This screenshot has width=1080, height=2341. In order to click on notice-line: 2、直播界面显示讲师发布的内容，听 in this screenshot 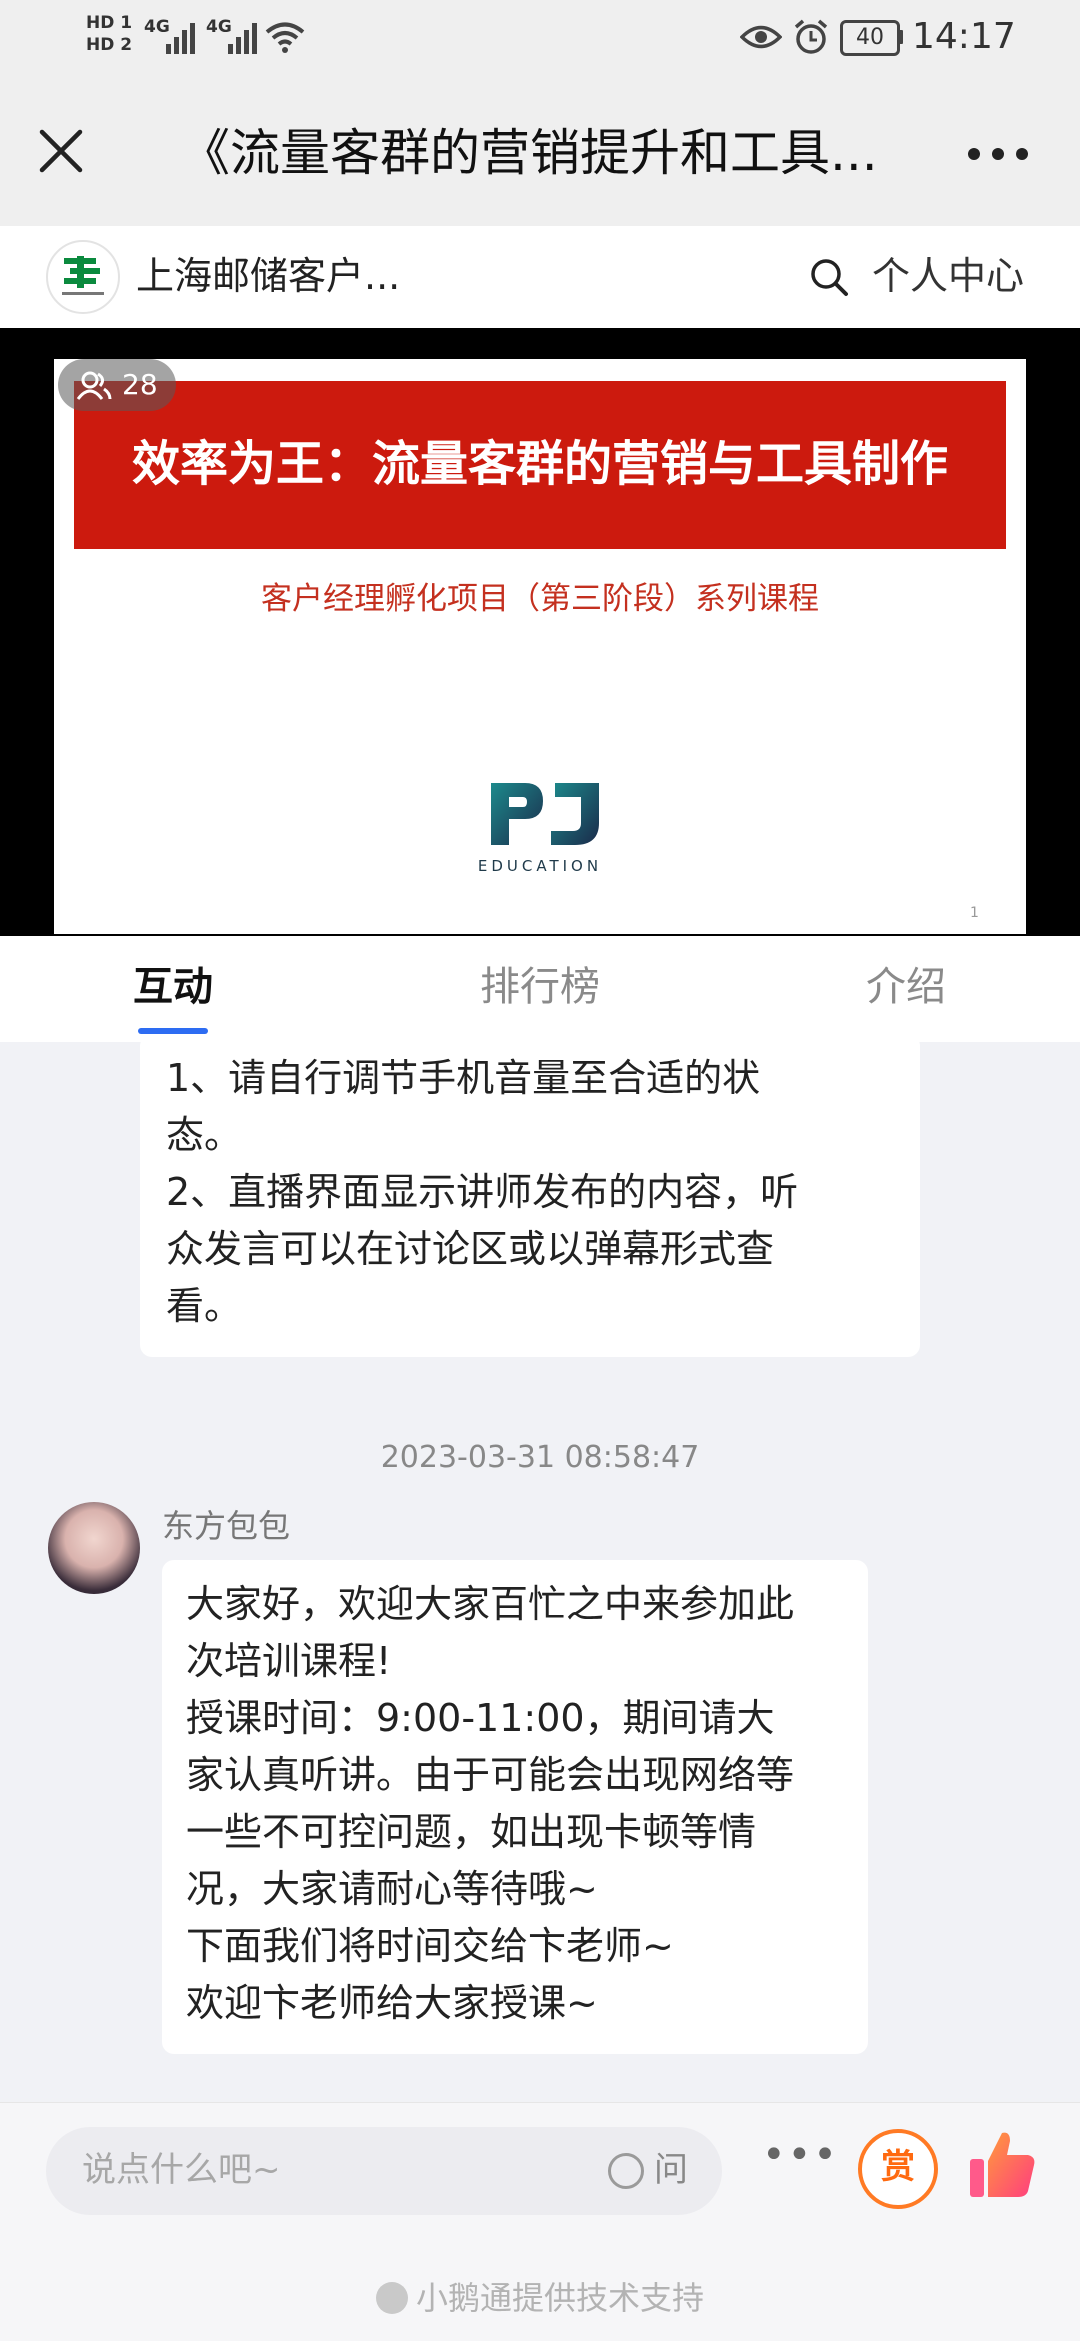, I will do `click(482, 1192)`.